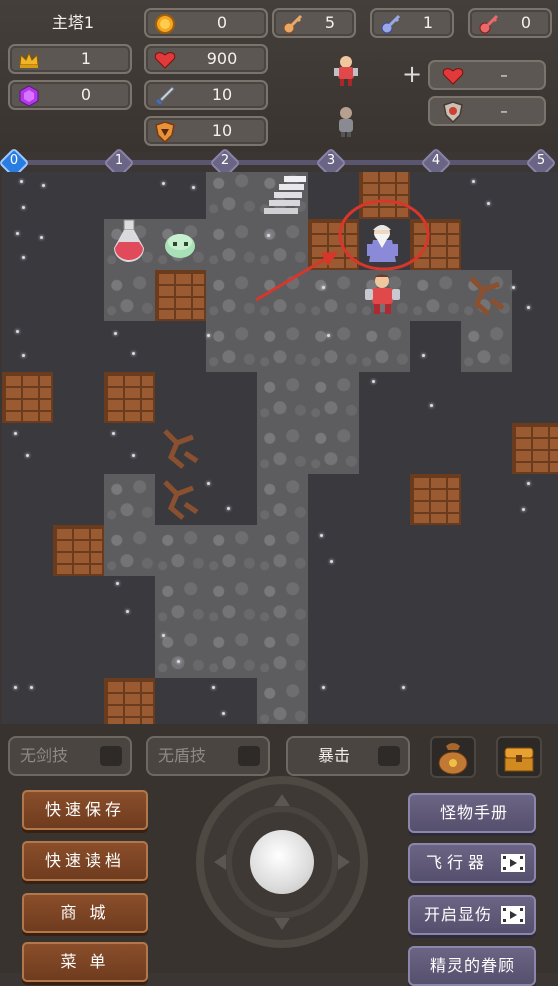 The height and width of the screenshot is (986, 558). What do you see at coordinates (85, 861) in the screenshot?
I see `quick-load-button: 快速读档` at bounding box center [85, 861].